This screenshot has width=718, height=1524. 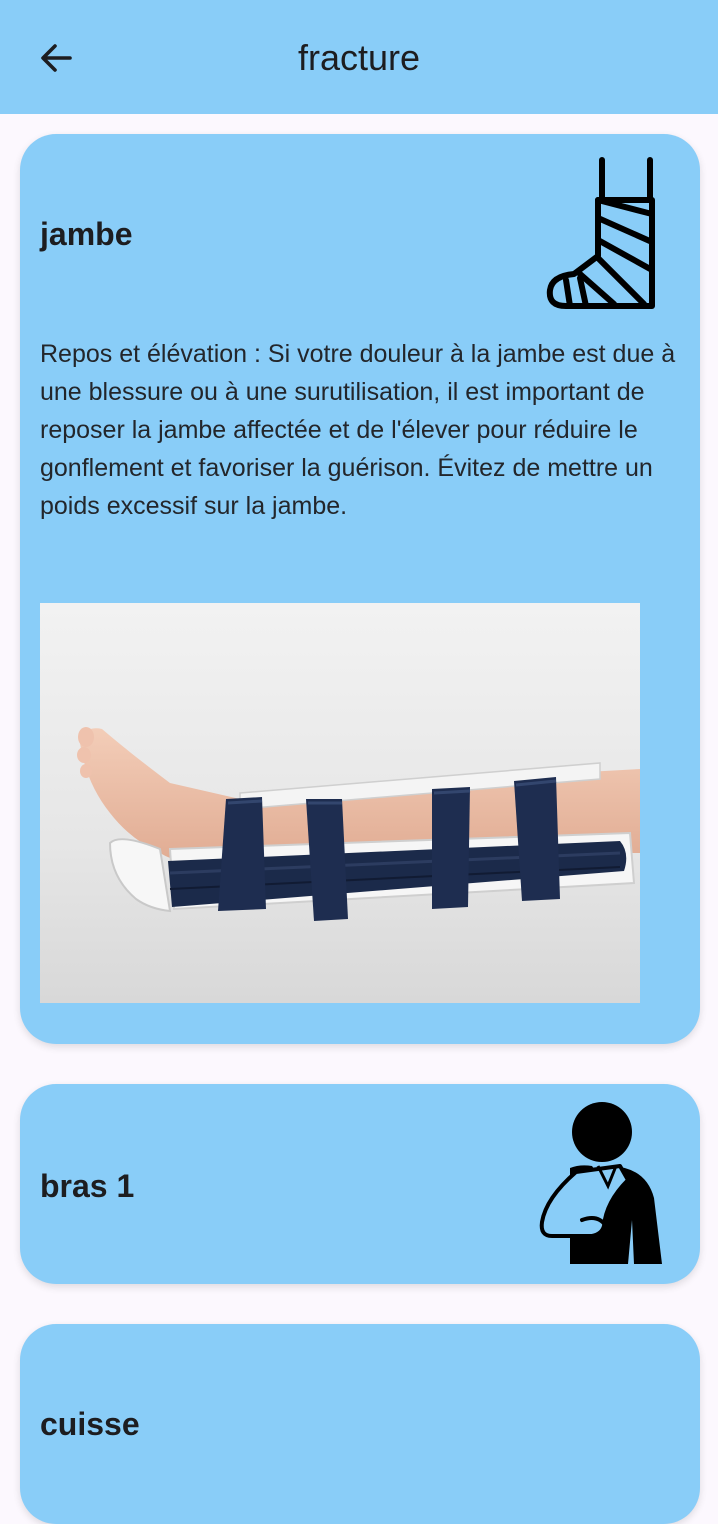 I want to click on app-bar: fracture, so click(x=359, y=57).